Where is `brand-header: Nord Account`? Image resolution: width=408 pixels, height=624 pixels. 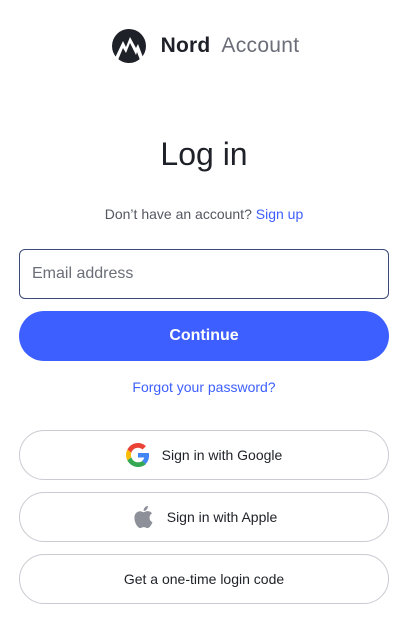
brand-header: Nord Account is located at coordinates (204, 46).